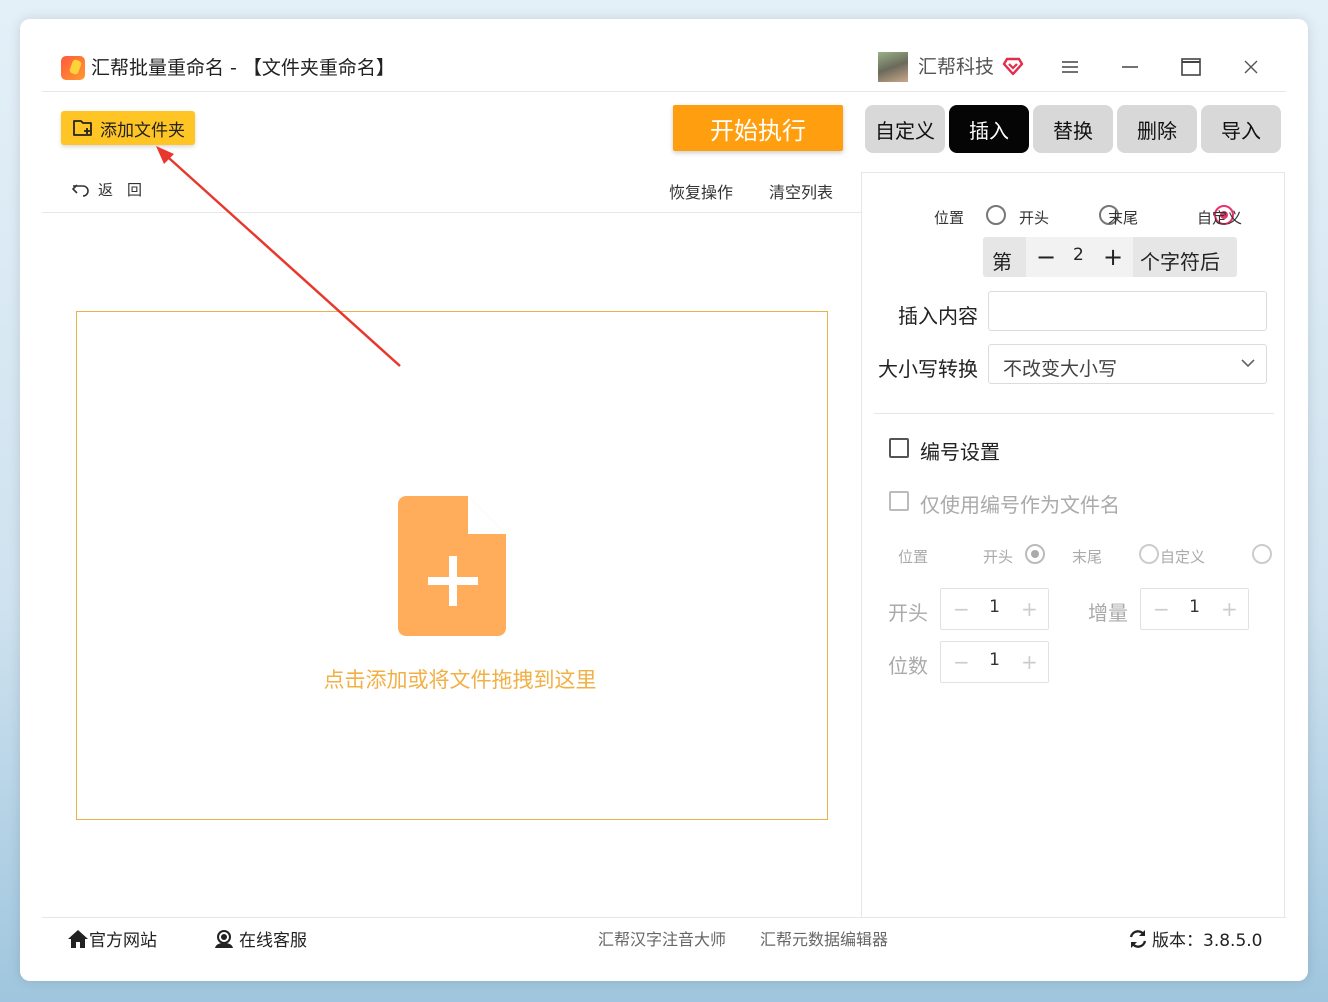 Image resolution: width=1328 pixels, height=1002 pixels. What do you see at coordinates (664, 917) in the screenshot?
I see `status-divider` at bounding box center [664, 917].